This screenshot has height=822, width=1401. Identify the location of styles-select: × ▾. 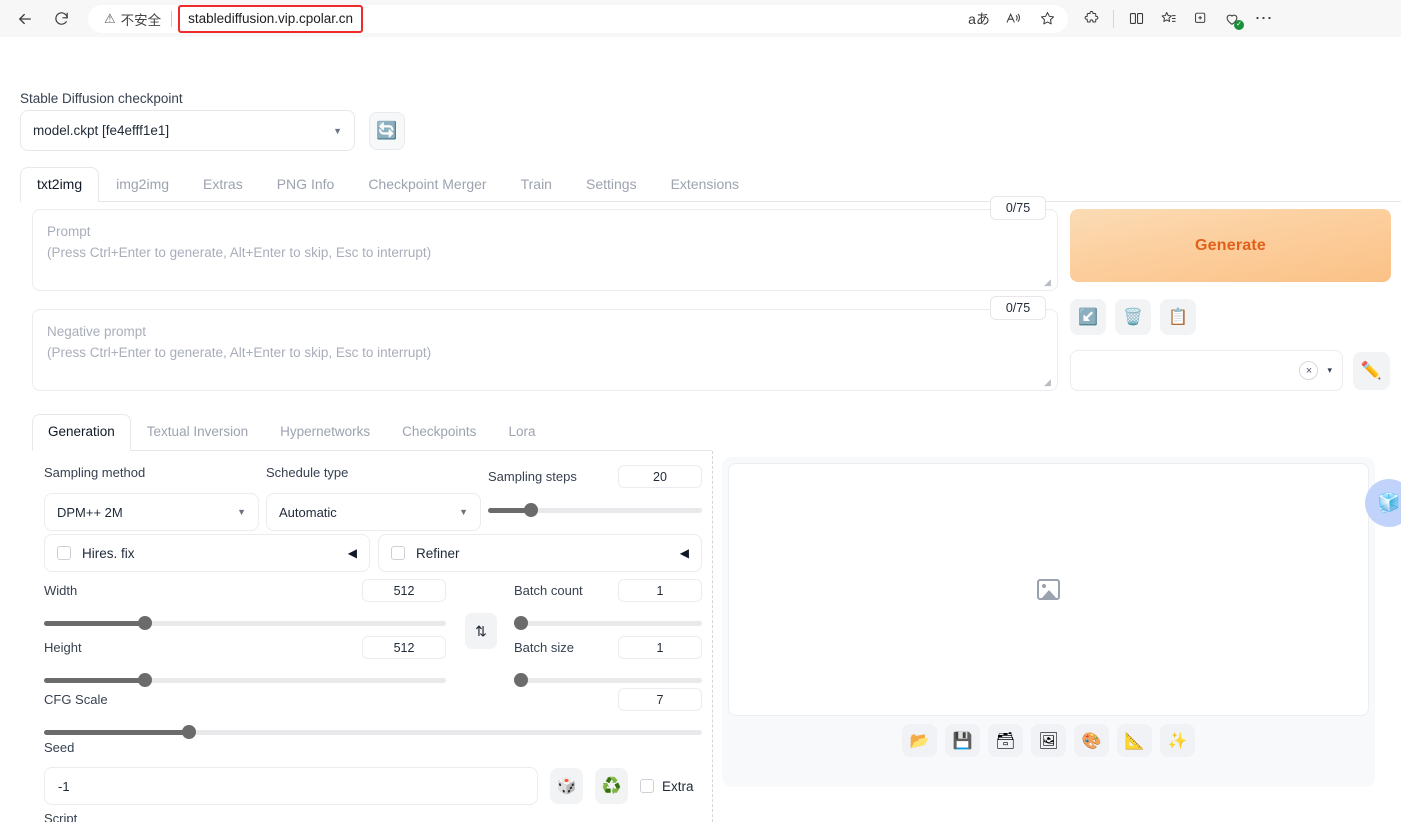
(1206, 370).